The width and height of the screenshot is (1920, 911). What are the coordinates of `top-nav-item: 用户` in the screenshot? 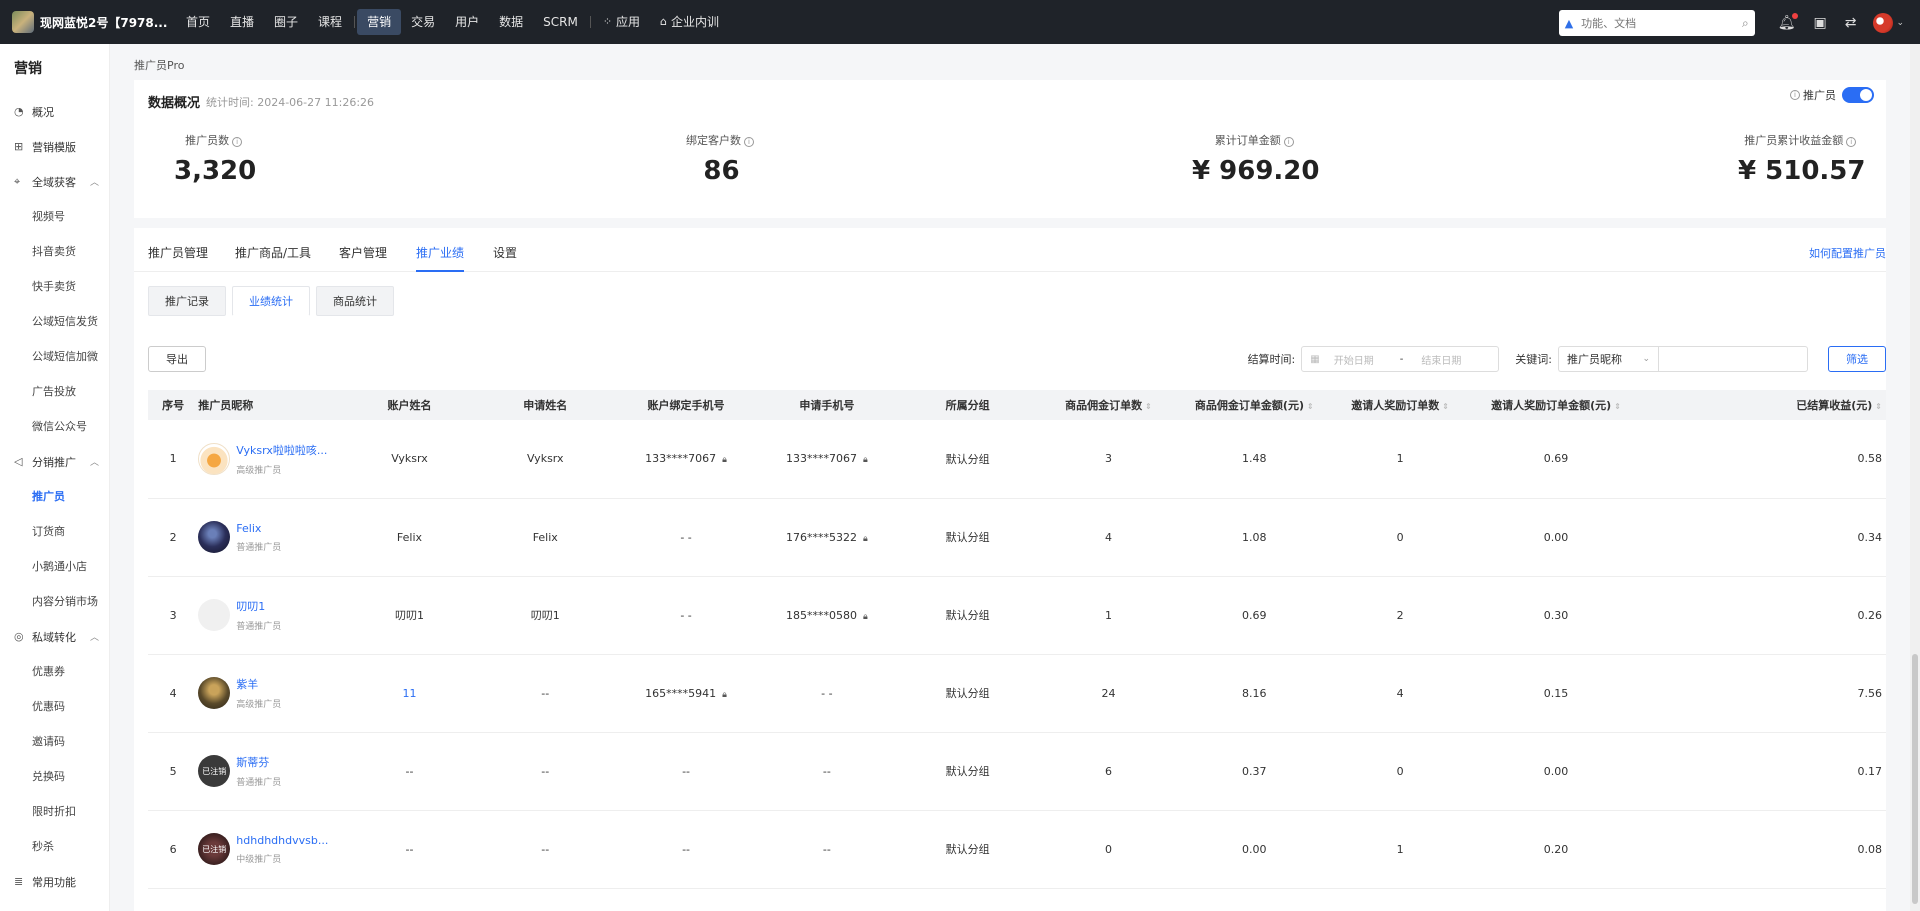 It's located at (467, 22).